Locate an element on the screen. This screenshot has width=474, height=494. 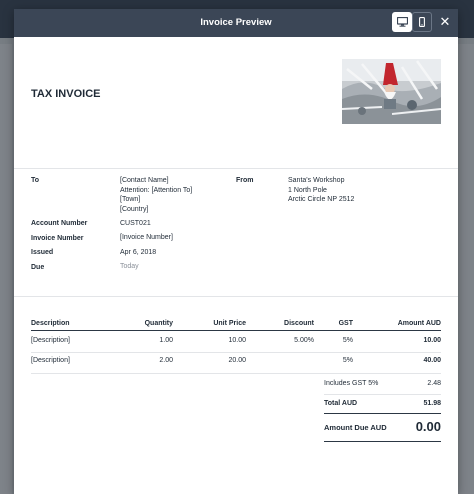
column-header-description: Description is located at coordinates (50, 323).